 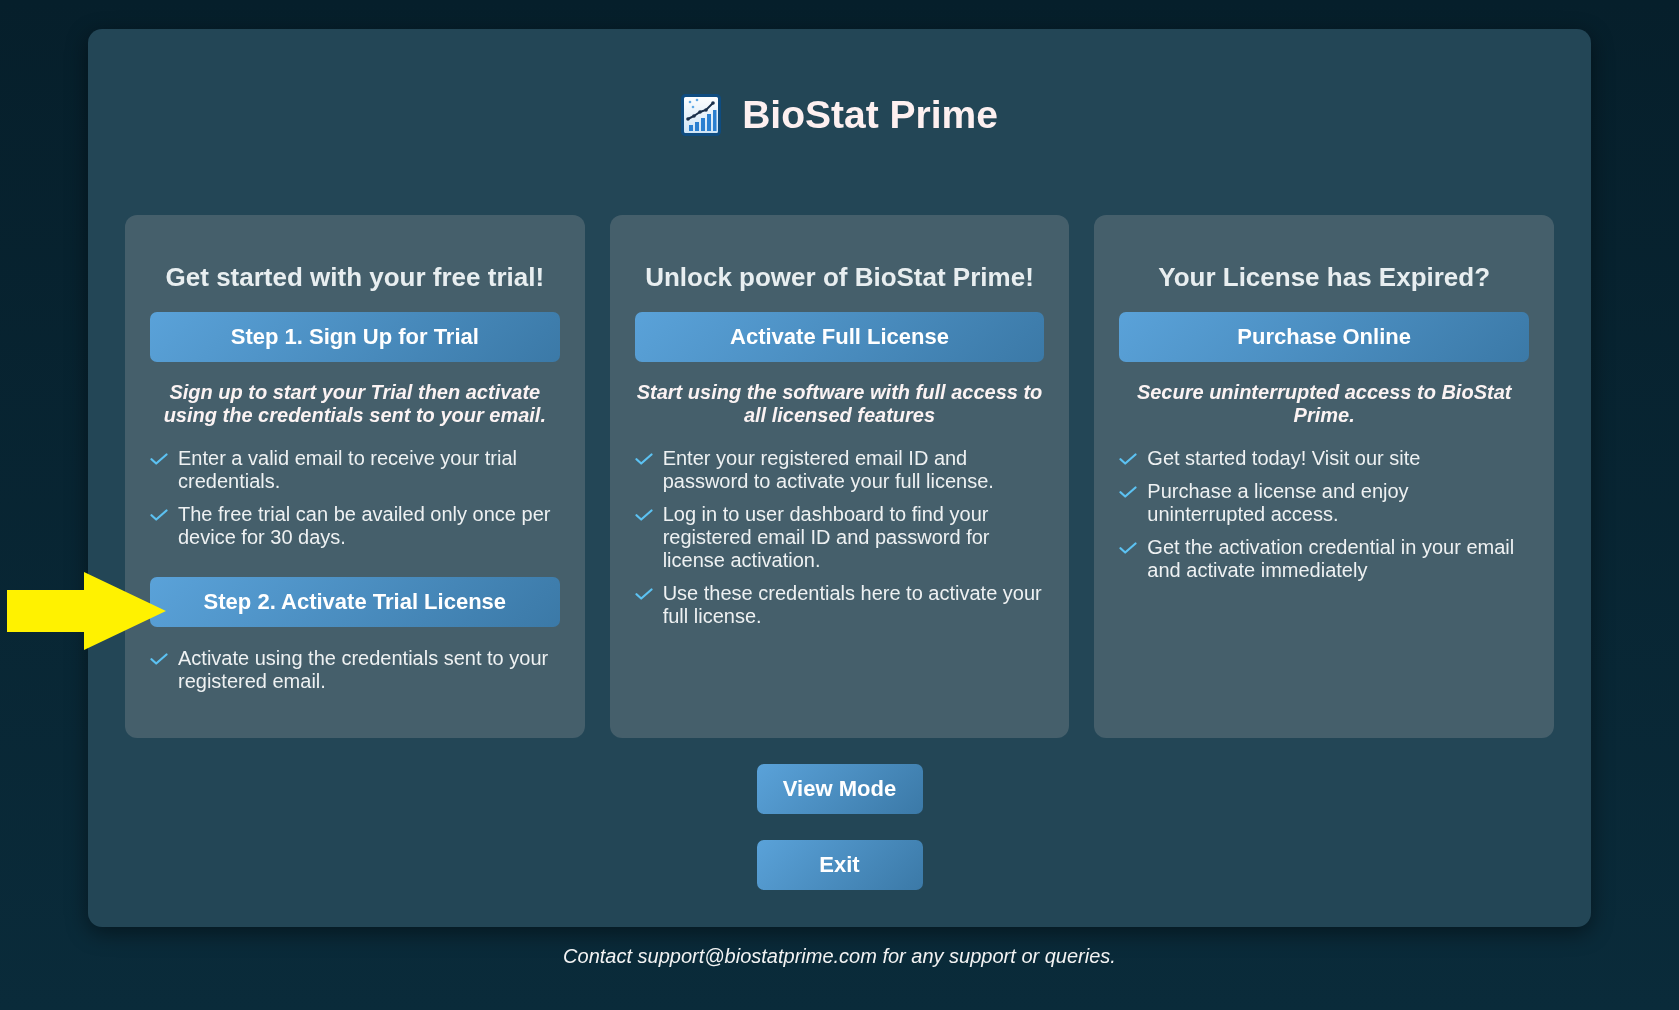 What do you see at coordinates (86, 611) in the screenshot?
I see `arrow-icon` at bounding box center [86, 611].